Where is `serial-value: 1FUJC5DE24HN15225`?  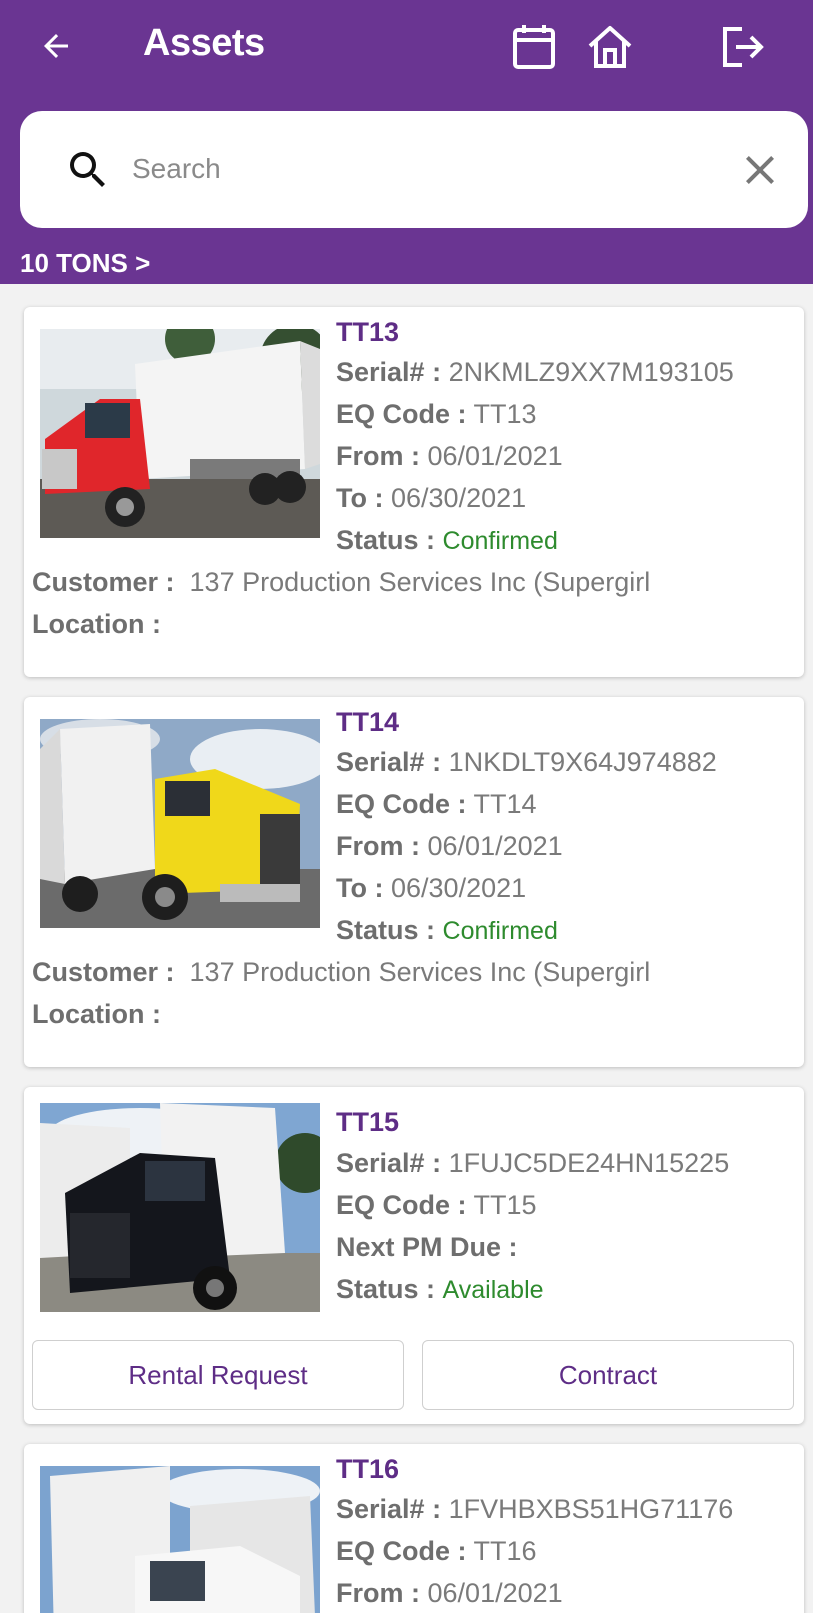 serial-value: 1FUJC5DE24HN15225 is located at coordinates (589, 1163).